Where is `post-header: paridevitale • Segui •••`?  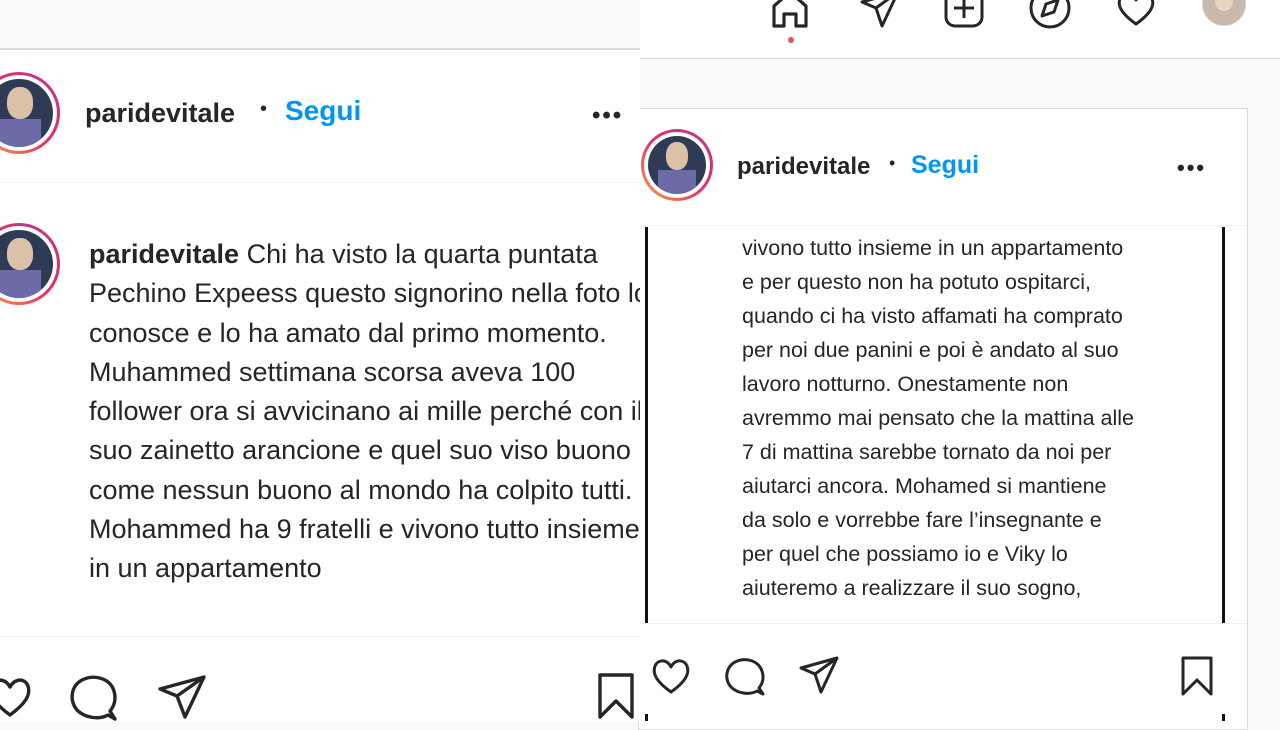 post-header: paridevitale • Segui ••• is located at coordinates (943, 167).